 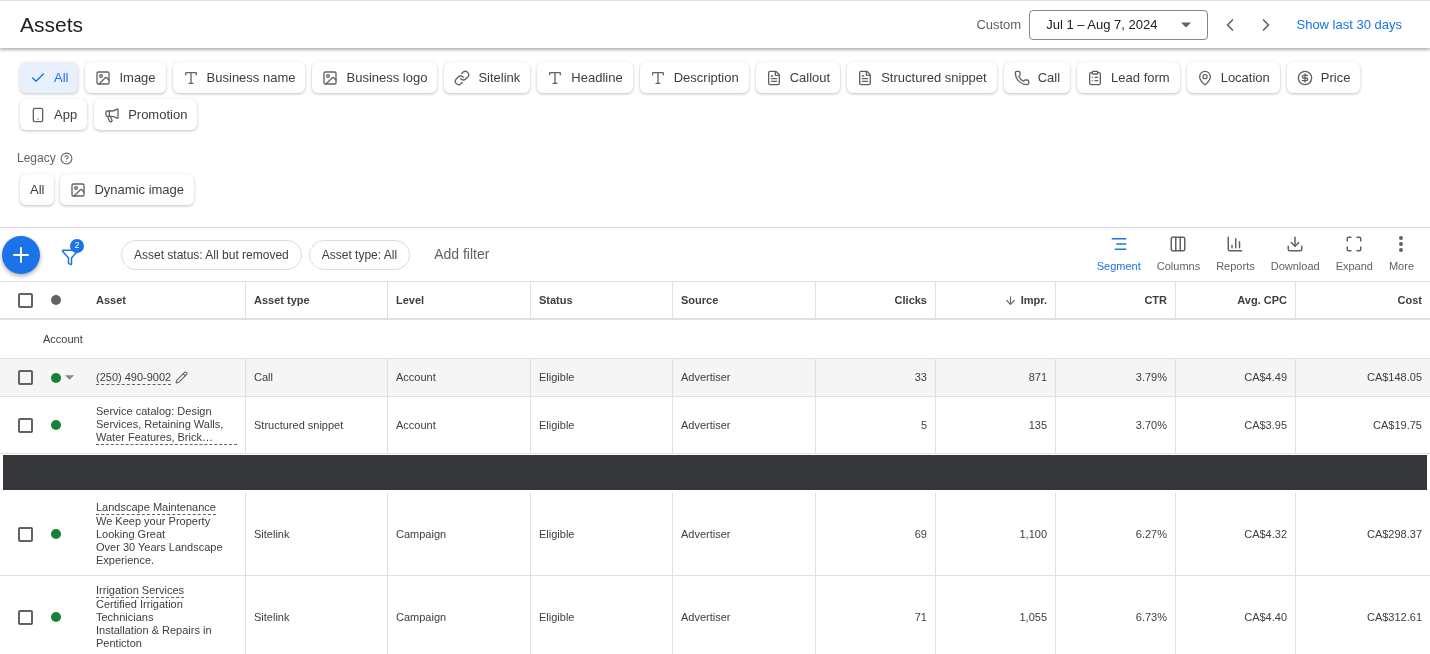 I want to click on dollar-icon, so click(x=1304, y=77).